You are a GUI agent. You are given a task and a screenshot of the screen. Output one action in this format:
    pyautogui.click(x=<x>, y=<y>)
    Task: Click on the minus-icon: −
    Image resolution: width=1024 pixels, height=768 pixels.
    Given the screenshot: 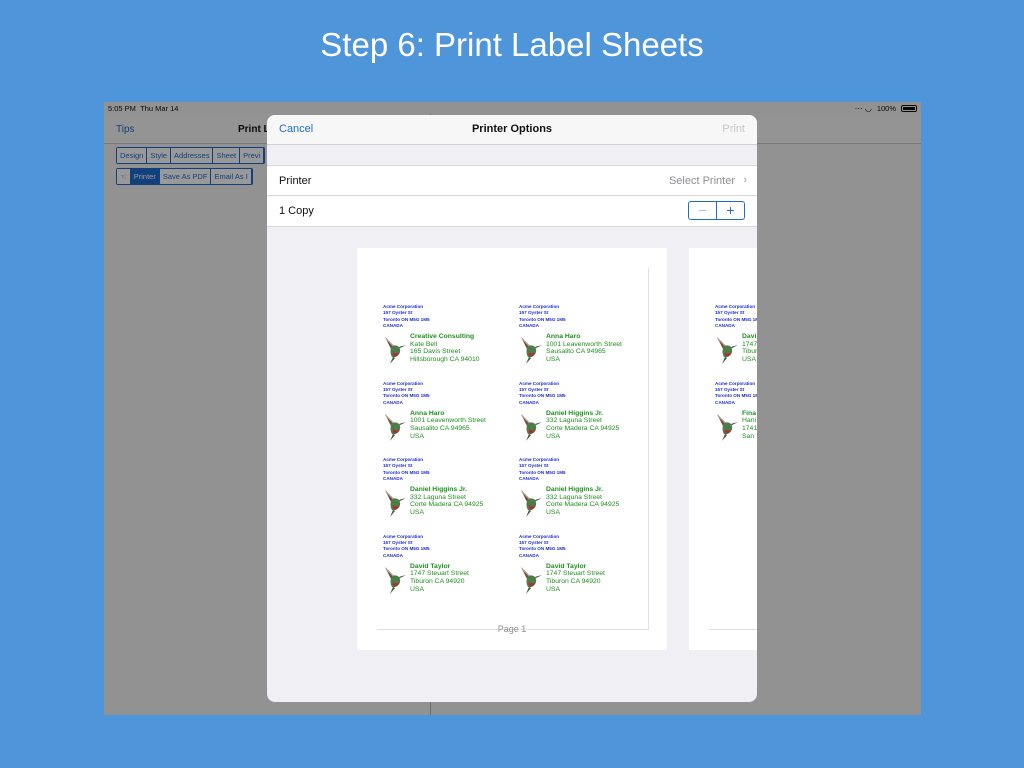 What is the action you would take?
    pyautogui.click(x=703, y=210)
    